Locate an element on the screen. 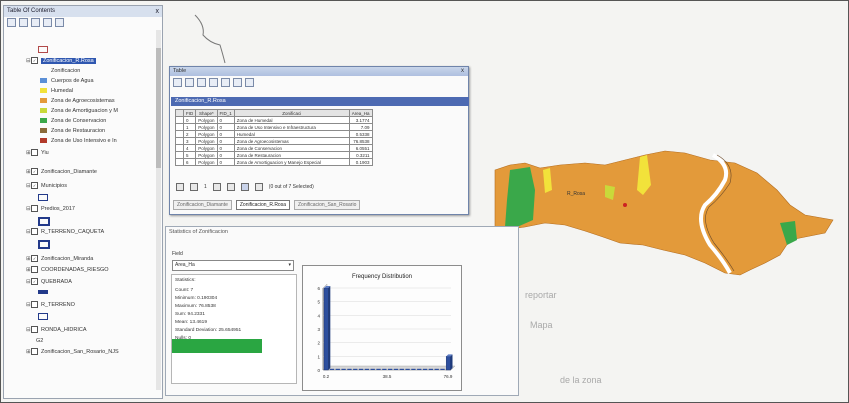 This screenshot has height=403, width=849. record-position: 1 is located at coordinates (205, 187).